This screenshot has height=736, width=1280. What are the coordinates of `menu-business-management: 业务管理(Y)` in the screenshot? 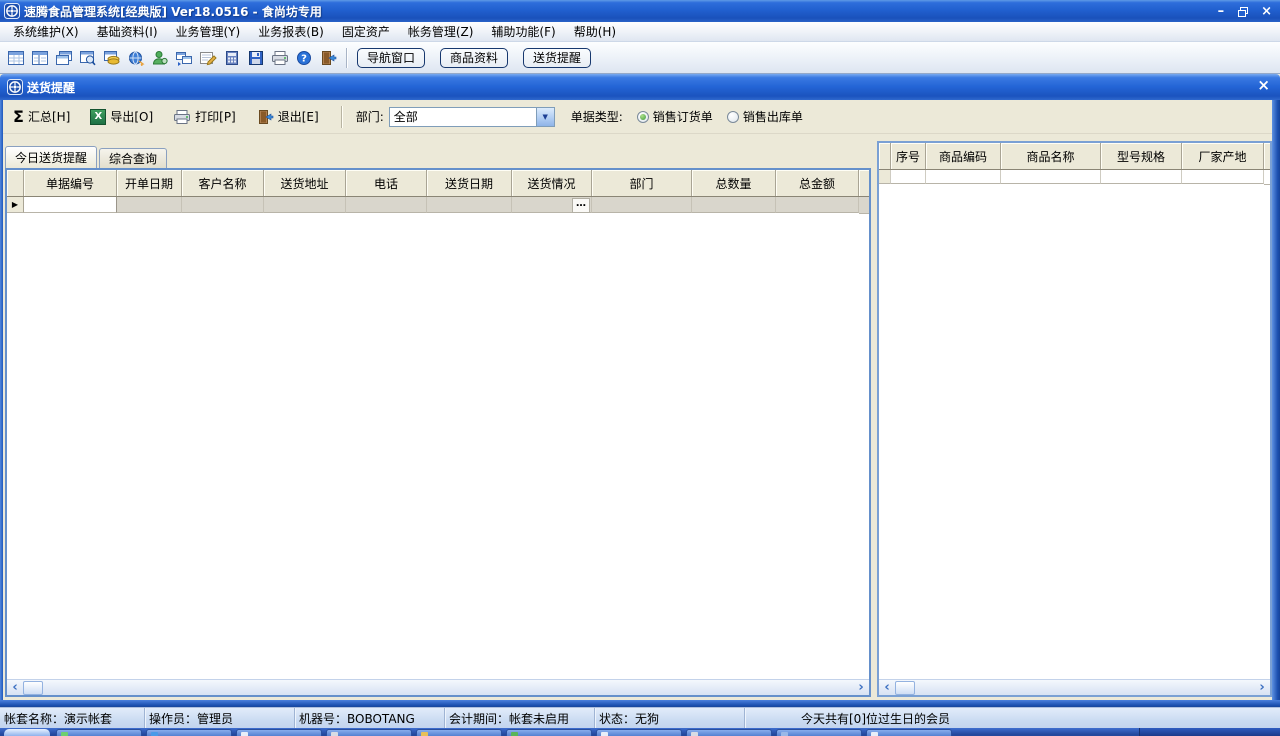 It's located at (208, 32).